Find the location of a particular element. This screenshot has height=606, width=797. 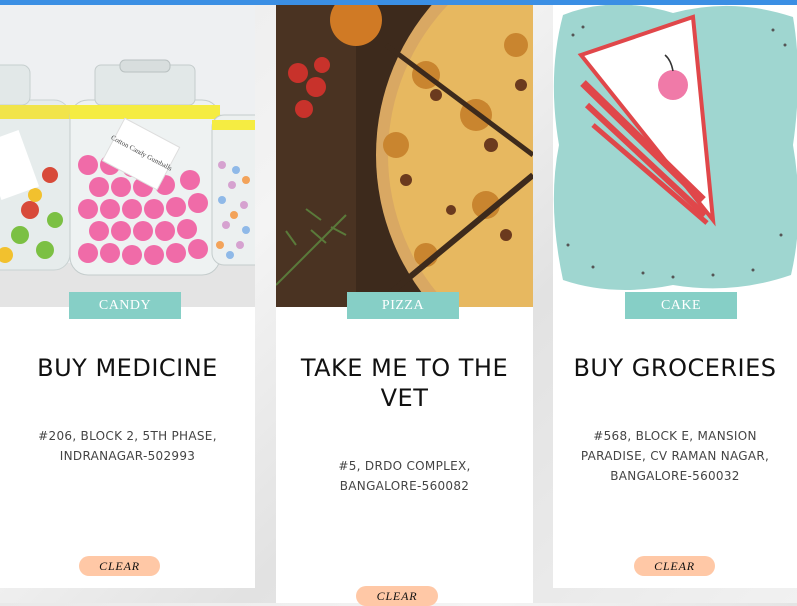

task-title: TAKE ME TO THE VET is located at coordinates (404, 383).